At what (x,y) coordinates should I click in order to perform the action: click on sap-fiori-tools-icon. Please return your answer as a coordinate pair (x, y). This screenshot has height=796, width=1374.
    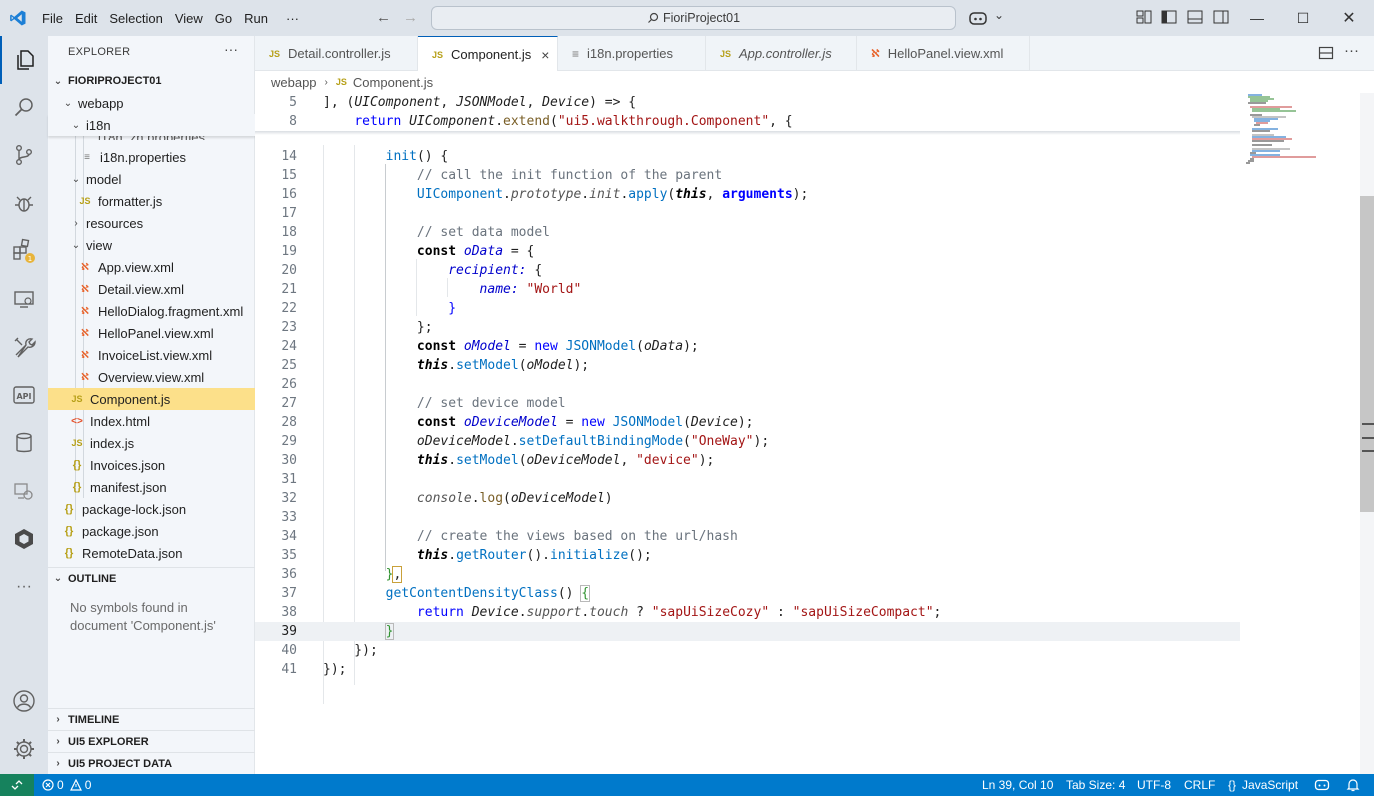
    Looking at the image, I should click on (24, 539).